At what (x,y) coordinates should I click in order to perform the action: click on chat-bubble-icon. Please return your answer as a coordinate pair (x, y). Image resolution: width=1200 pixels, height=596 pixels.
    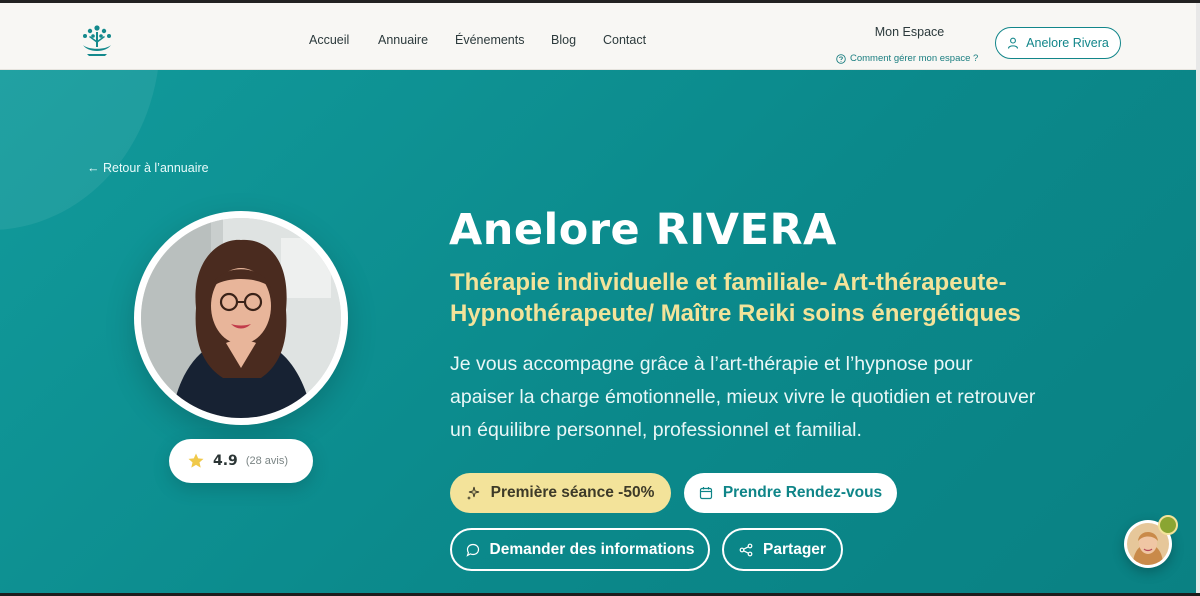
    Looking at the image, I should click on (472, 550).